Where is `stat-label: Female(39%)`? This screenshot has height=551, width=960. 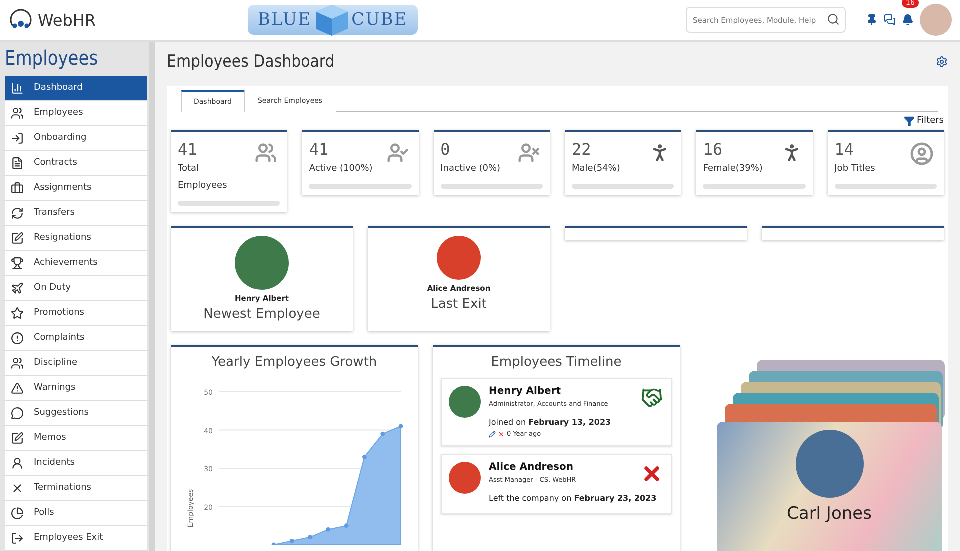 stat-label: Female(39%) is located at coordinates (733, 169).